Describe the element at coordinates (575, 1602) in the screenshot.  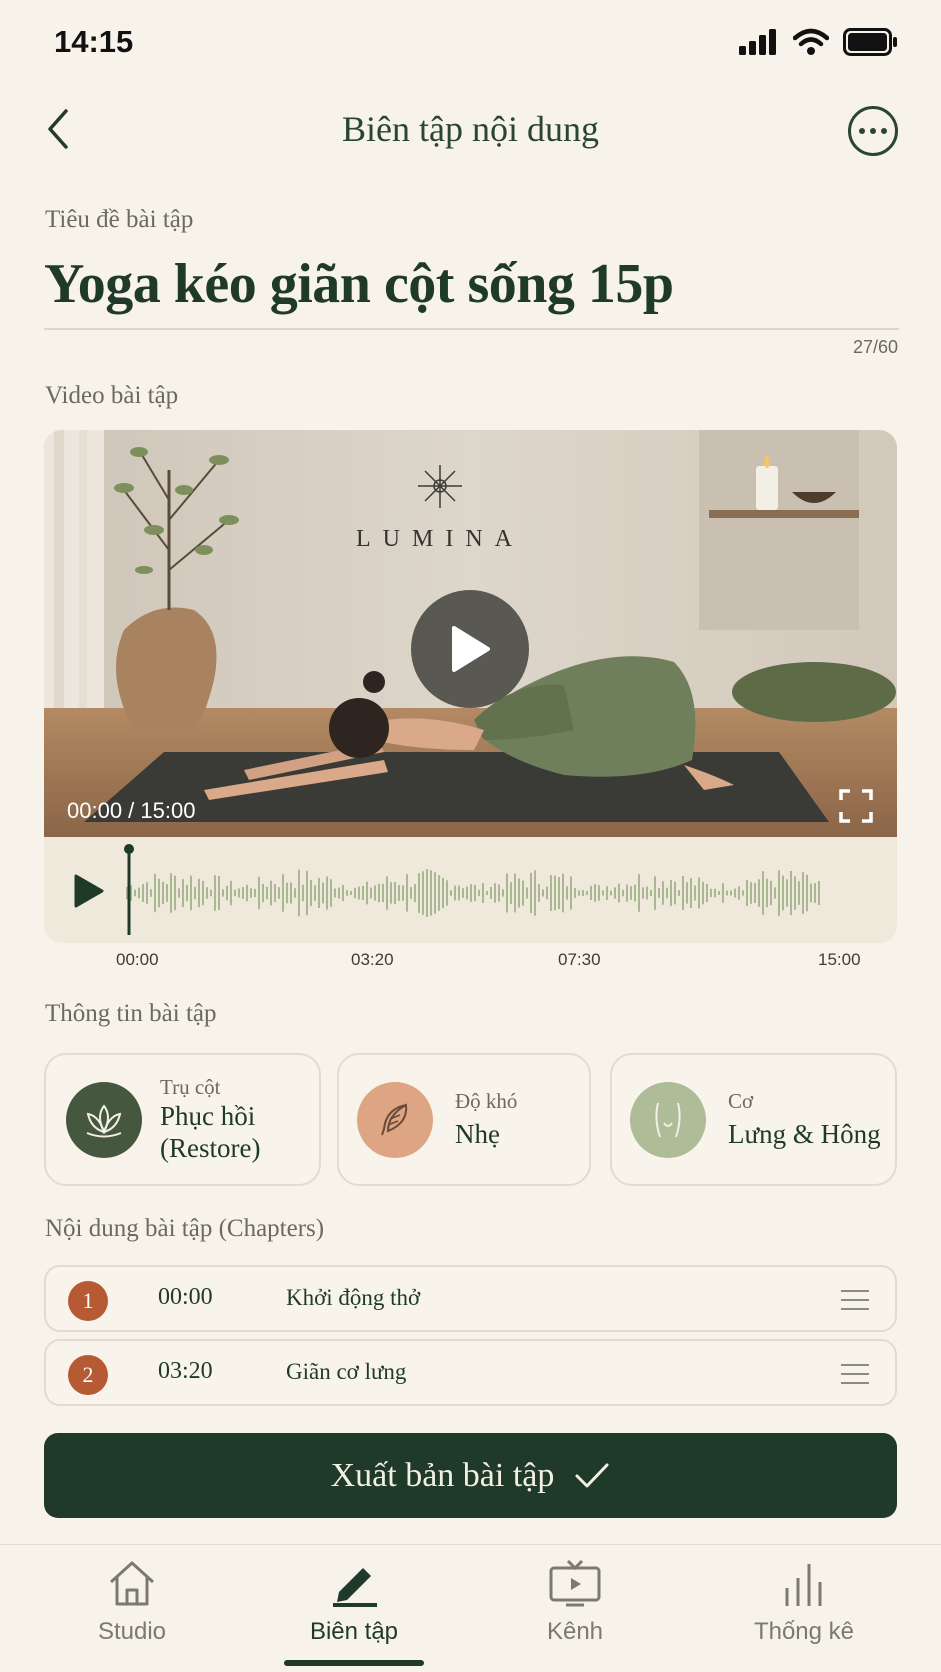
I see `tab-channel: Kênh` at that location.